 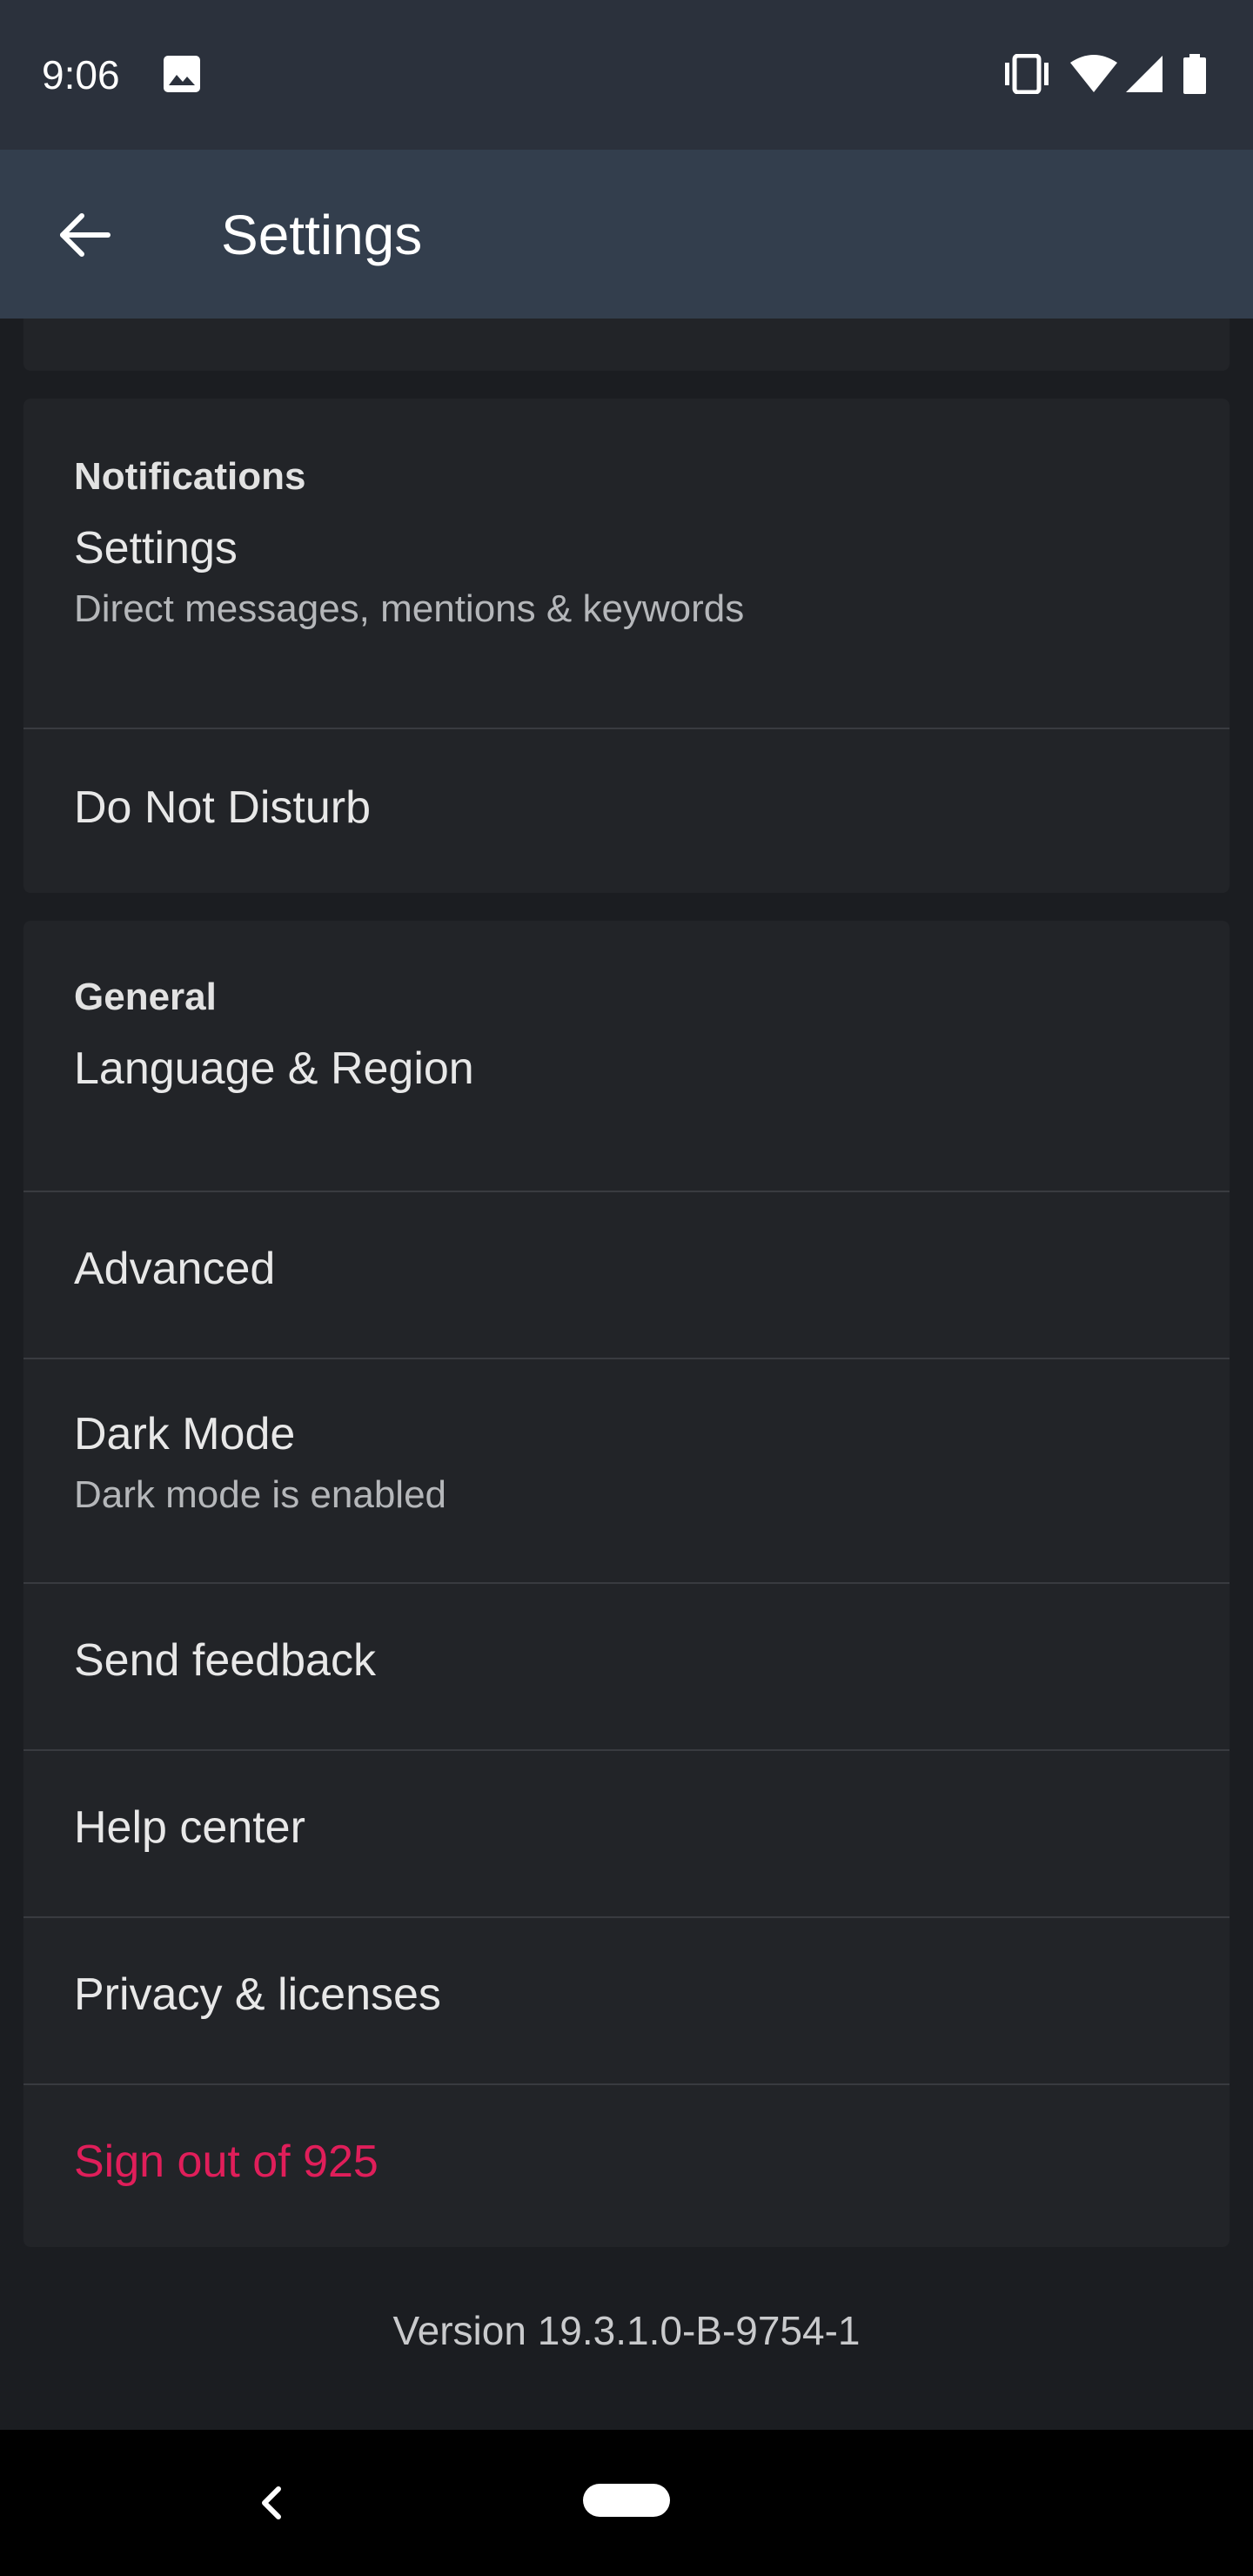 What do you see at coordinates (1195, 76) in the screenshot?
I see `battery-icon` at bounding box center [1195, 76].